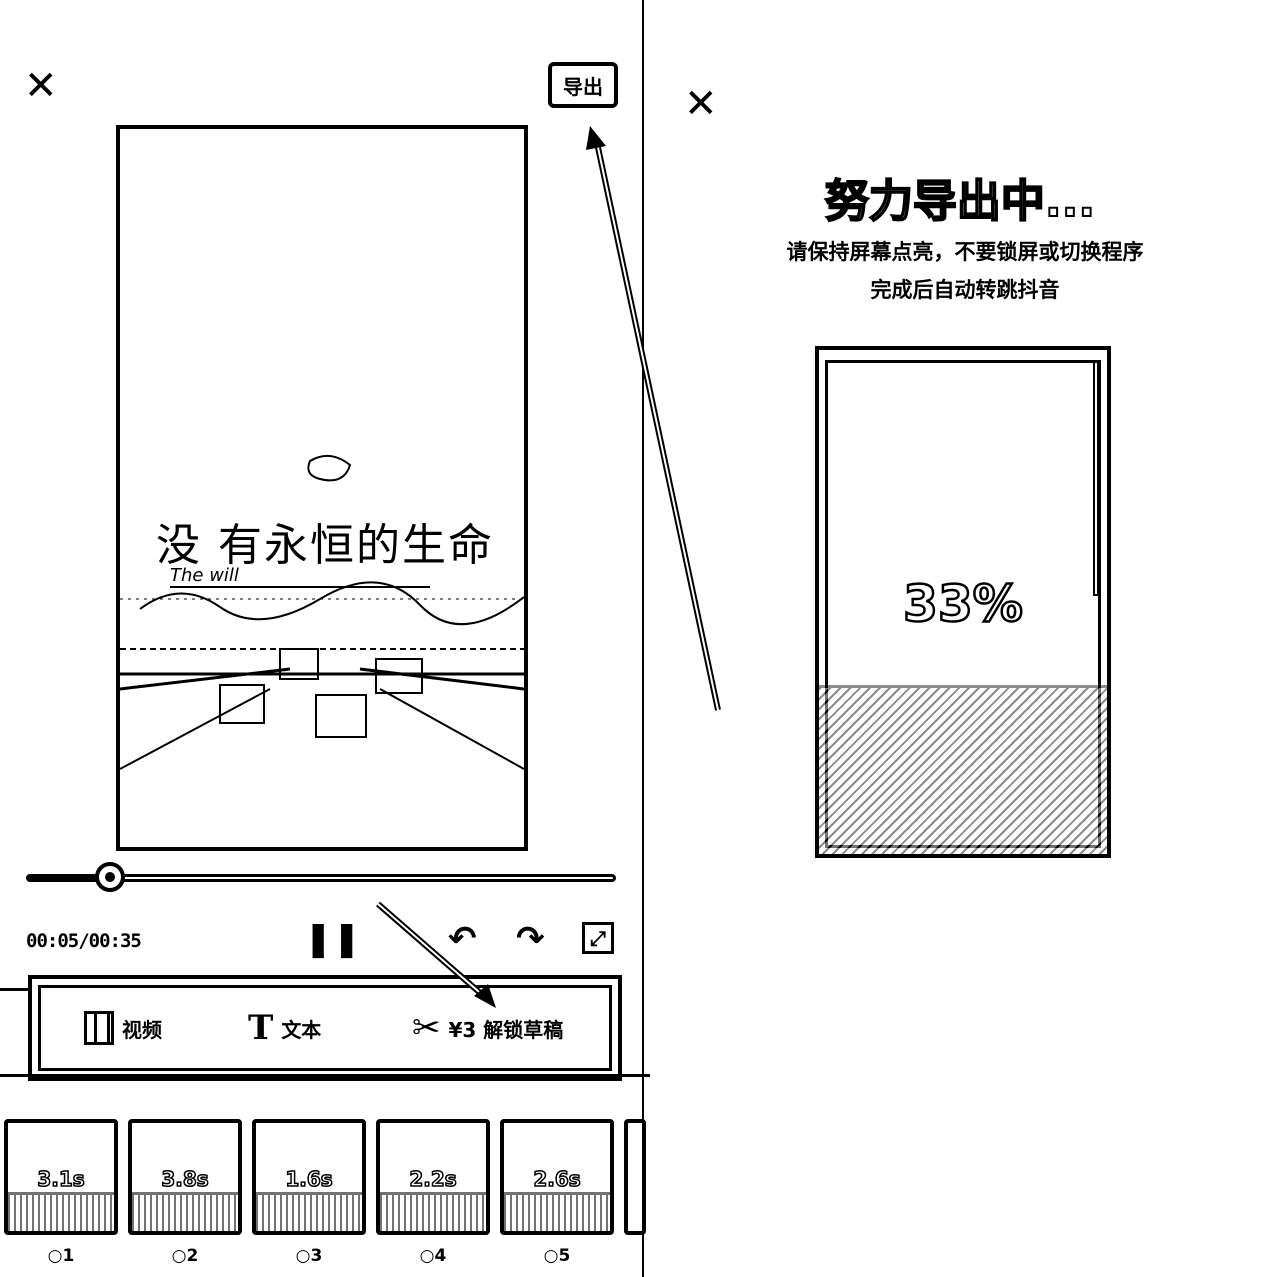  I want to click on video-tool-label: 视频, so click(142, 1029).